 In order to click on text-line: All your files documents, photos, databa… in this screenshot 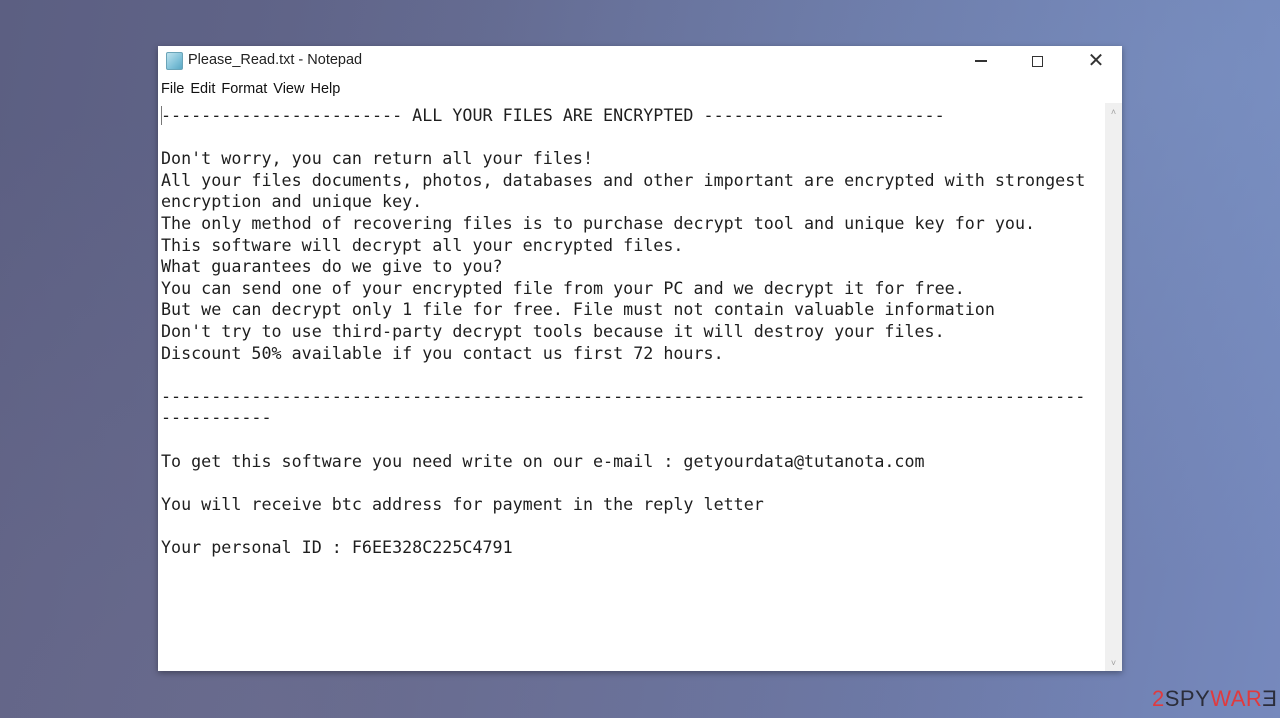, I will do `click(623, 179)`.